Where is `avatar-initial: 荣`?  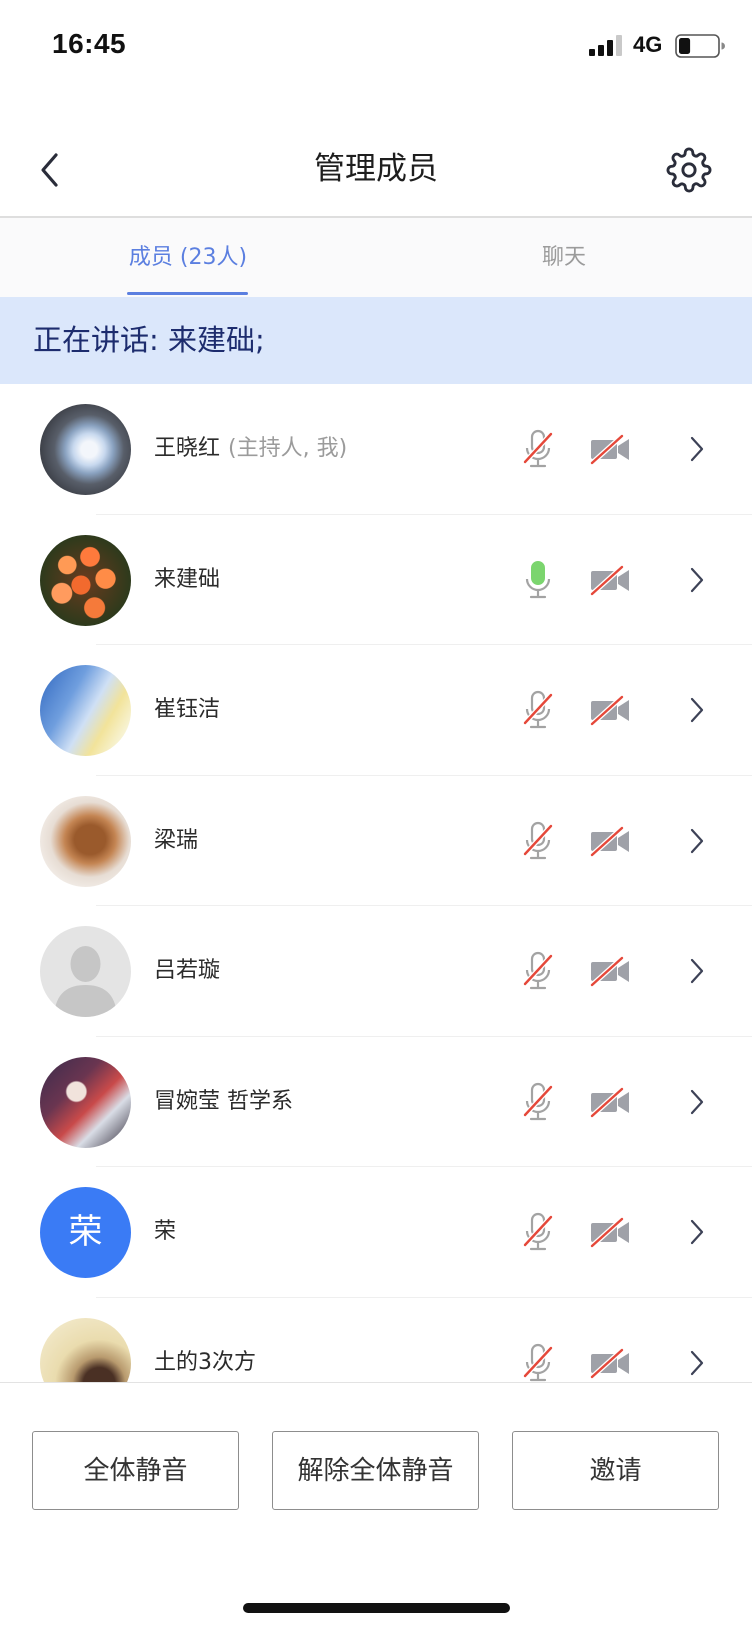
avatar-initial: 荣 is located at coordinates (85, 1232).